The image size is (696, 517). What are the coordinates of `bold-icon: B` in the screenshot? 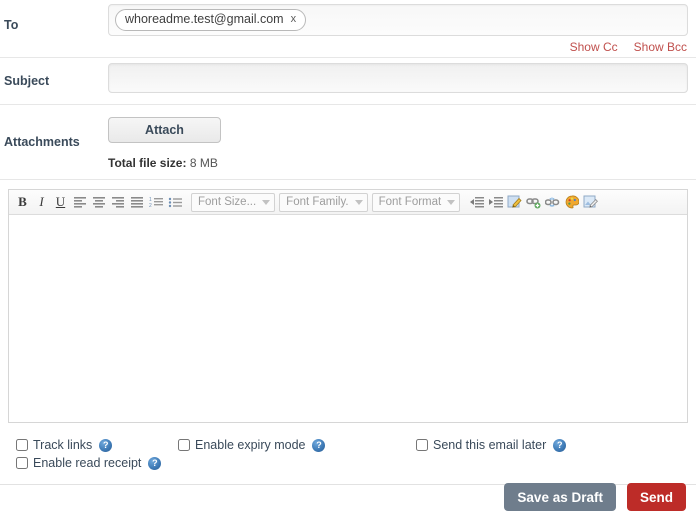 It's located at (22, 202).